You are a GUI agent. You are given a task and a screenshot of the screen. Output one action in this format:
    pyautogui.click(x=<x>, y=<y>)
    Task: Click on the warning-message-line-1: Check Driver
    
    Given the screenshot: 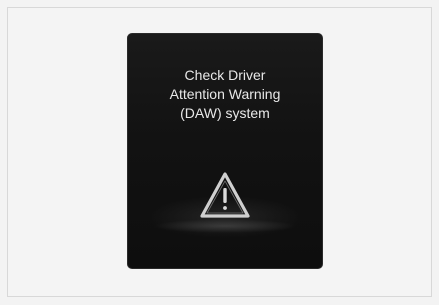 What is the action you would take?
    pyautogui.click(x=225, y=75)
    